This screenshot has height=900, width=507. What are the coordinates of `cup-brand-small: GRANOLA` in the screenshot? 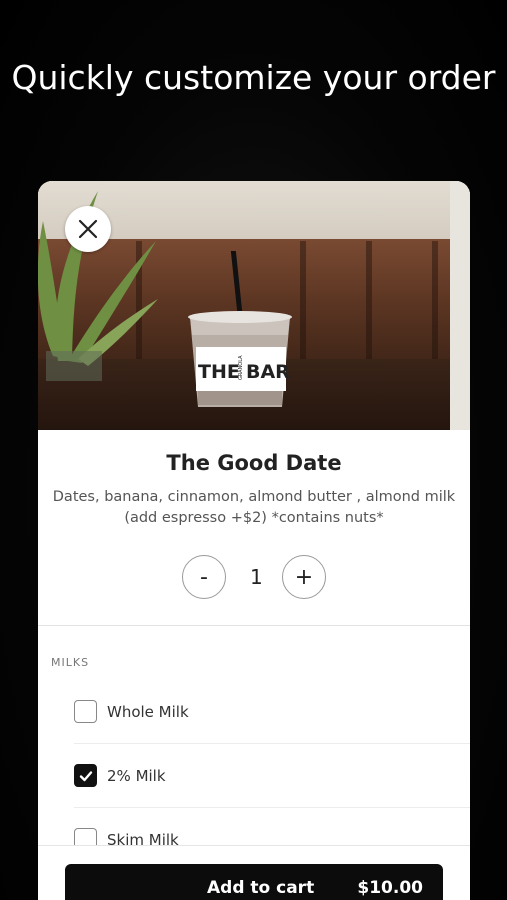 It's located at (241, 367).